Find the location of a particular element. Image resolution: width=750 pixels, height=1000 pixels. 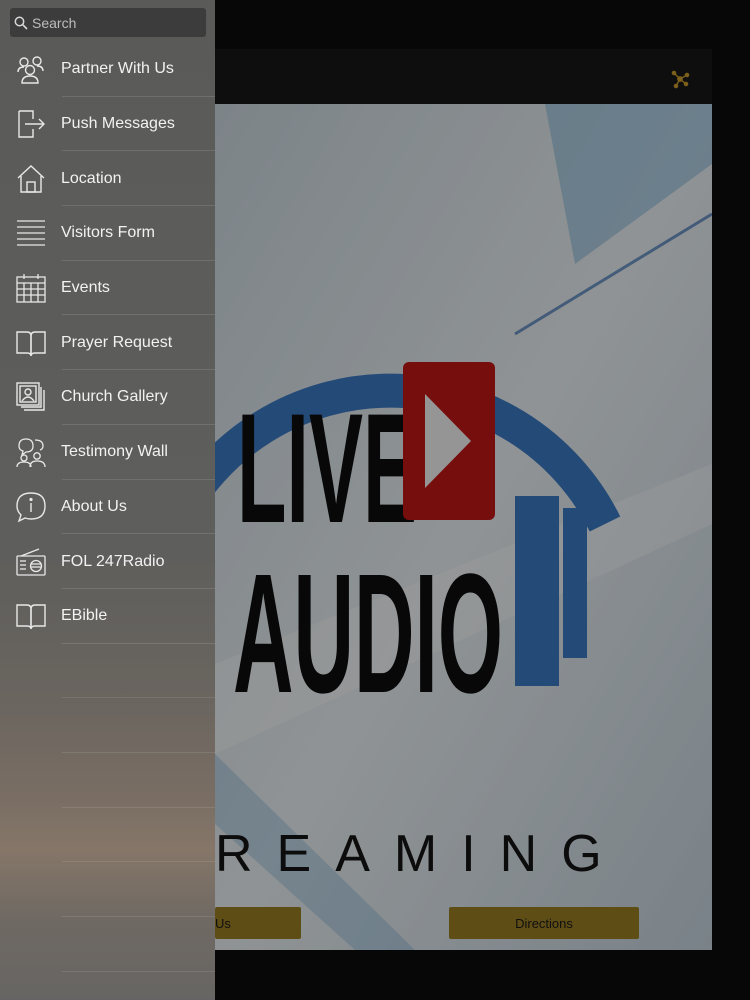

menu-item-label: Partner With Us is located at coordinates (117, 69).